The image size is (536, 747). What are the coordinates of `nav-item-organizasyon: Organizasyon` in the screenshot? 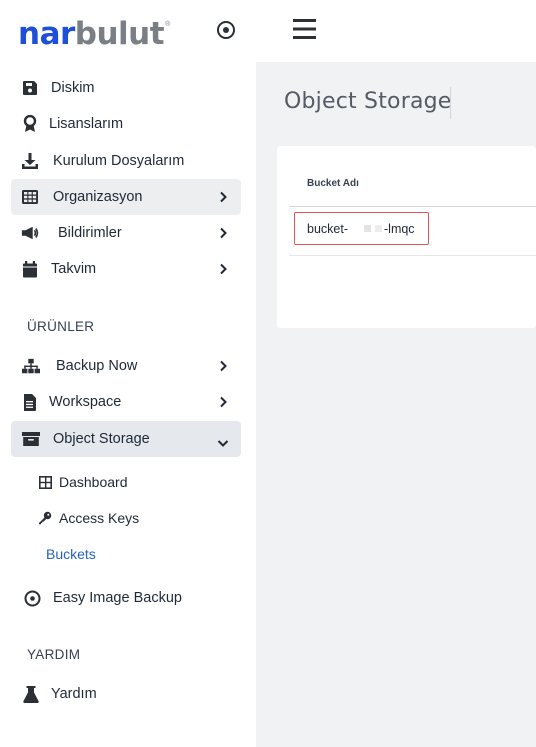 It's located at (126, 197).